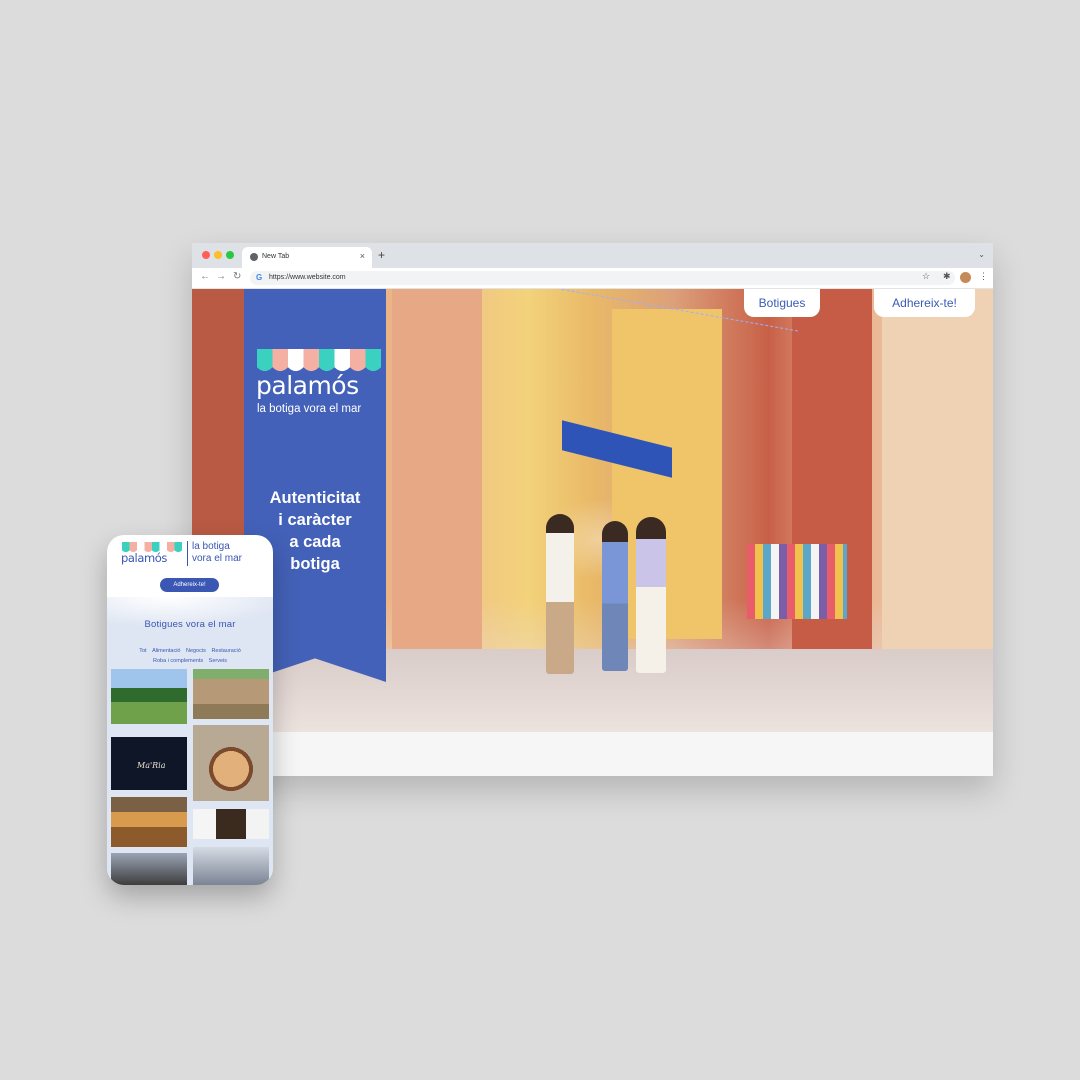 Image resolution: width=1080 pixels, height=1080 pixels. I want to click on tab-search-icon: ⌄, so click(981, 254).